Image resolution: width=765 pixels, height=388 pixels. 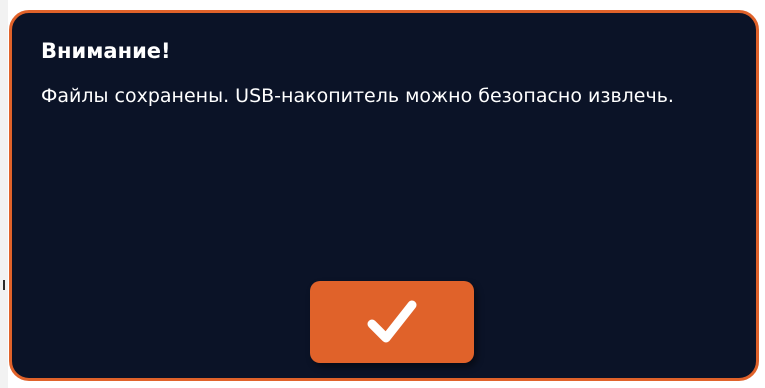 What do you see at coordinates (4, 194) in the screenshot?
I see `background-window-edge` at bounding box center [4, 194].